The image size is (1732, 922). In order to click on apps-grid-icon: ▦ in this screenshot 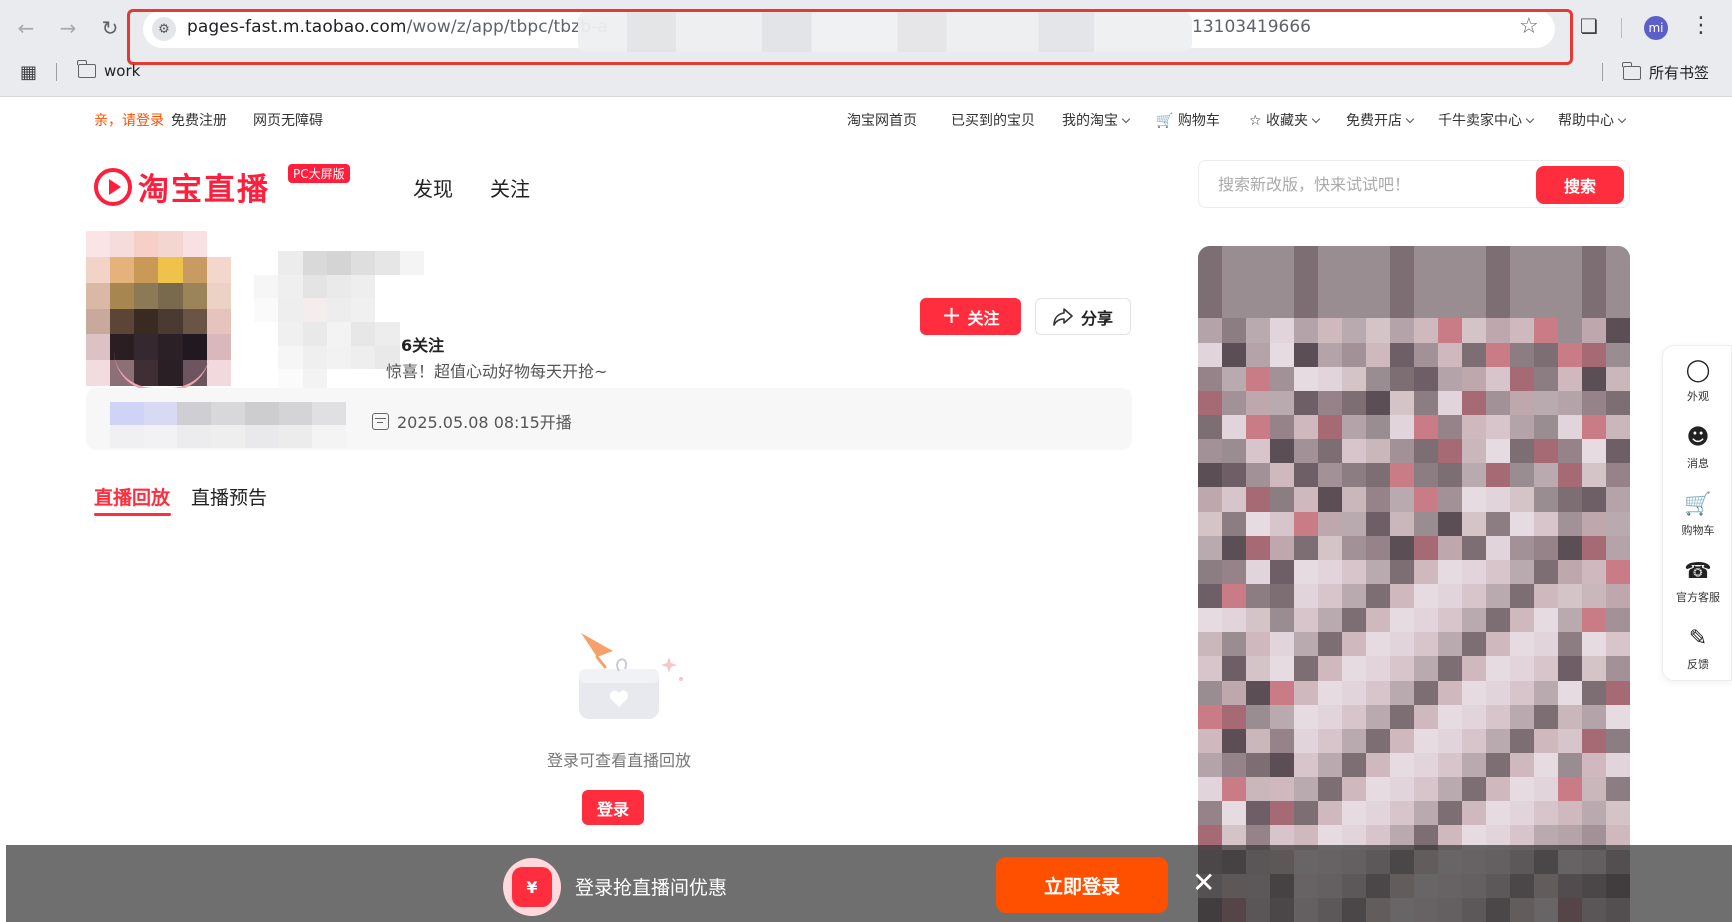, I will do `click(28, 72)`.